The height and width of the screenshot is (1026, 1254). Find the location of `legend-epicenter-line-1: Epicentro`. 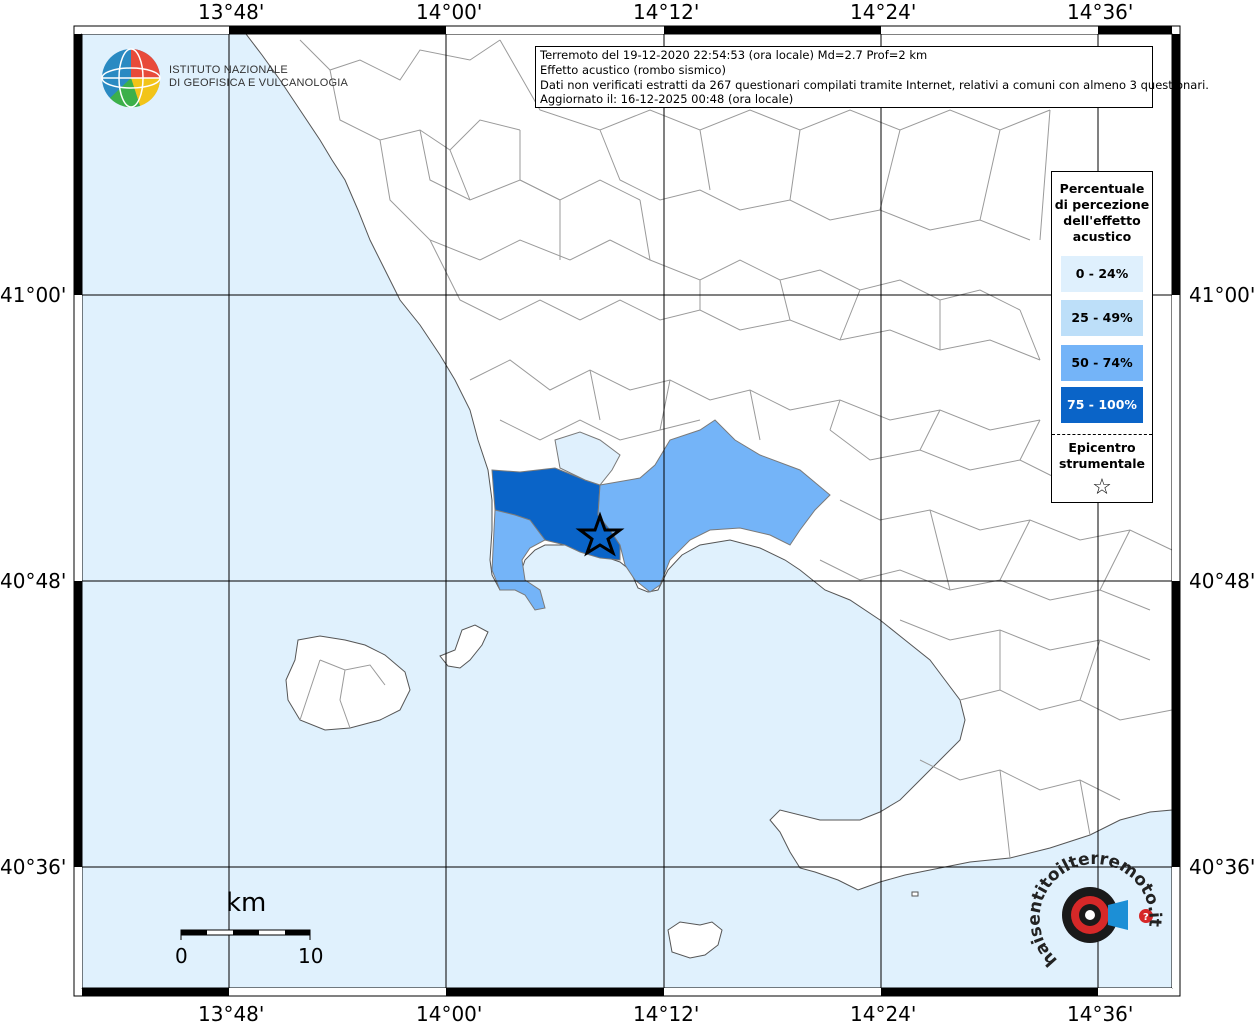

legend-epicenter-line-1: Epicentro is located at coordinates (1102, 447).